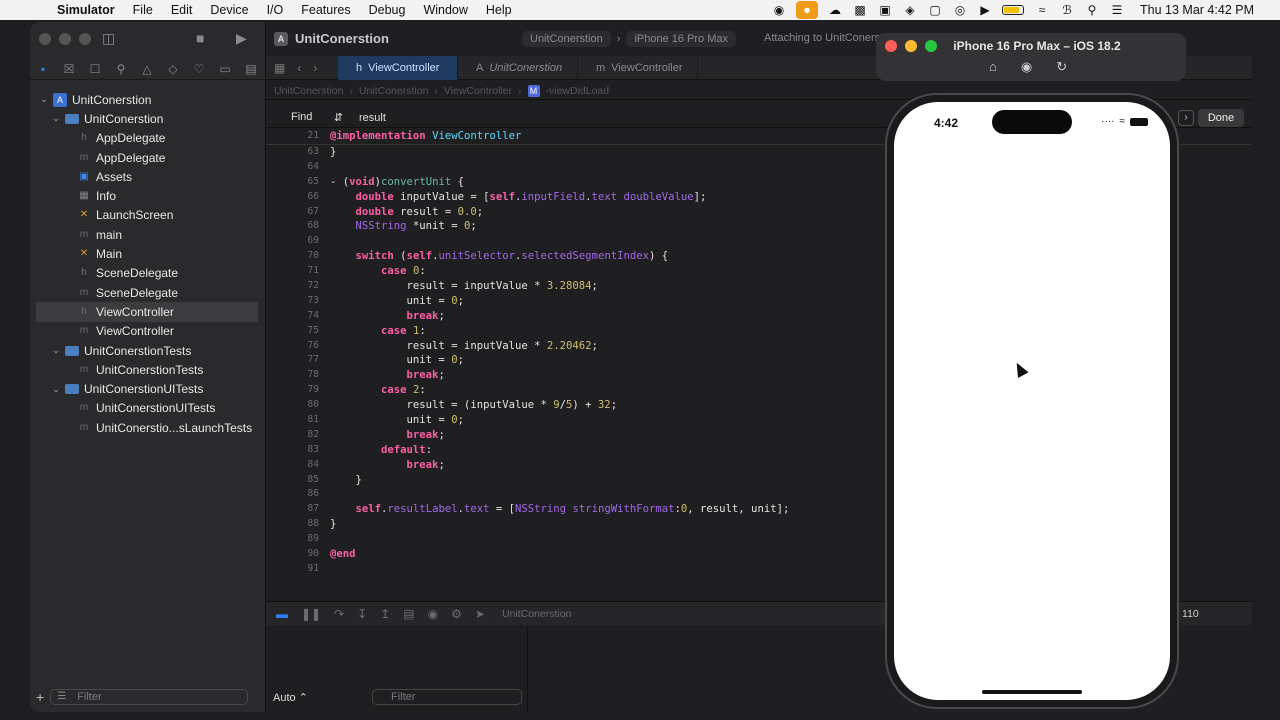 The height and width of the screenshot is (720, 1280). Describe the element at coordinates (108, 38) in the screenshot. I see `sidebar-toggle-icon: ◫` at that location.